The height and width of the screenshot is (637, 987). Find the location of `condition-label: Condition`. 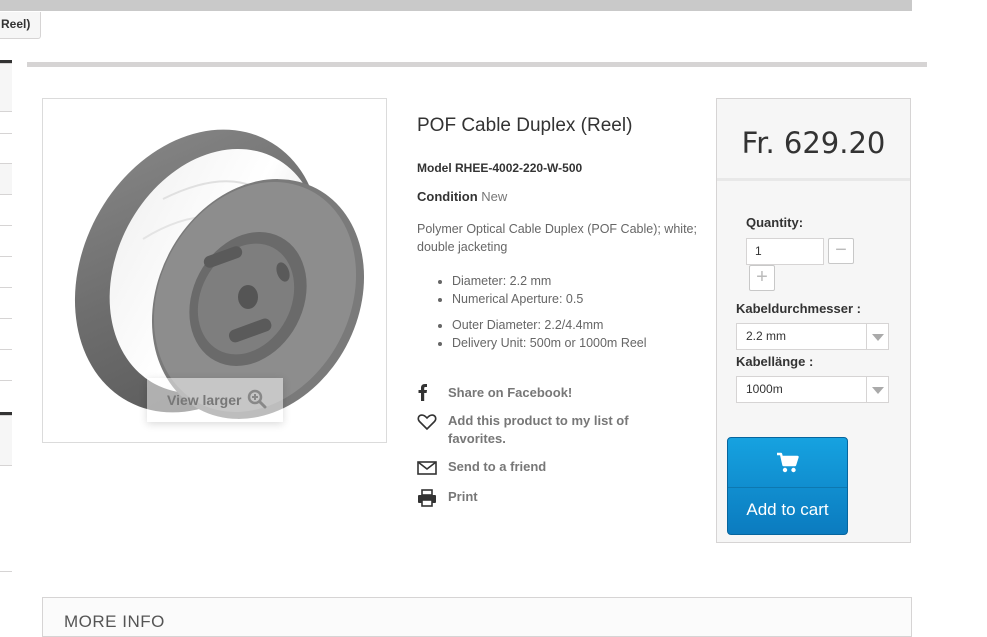

condition-label: Condition is located at coordinates (447, 196).